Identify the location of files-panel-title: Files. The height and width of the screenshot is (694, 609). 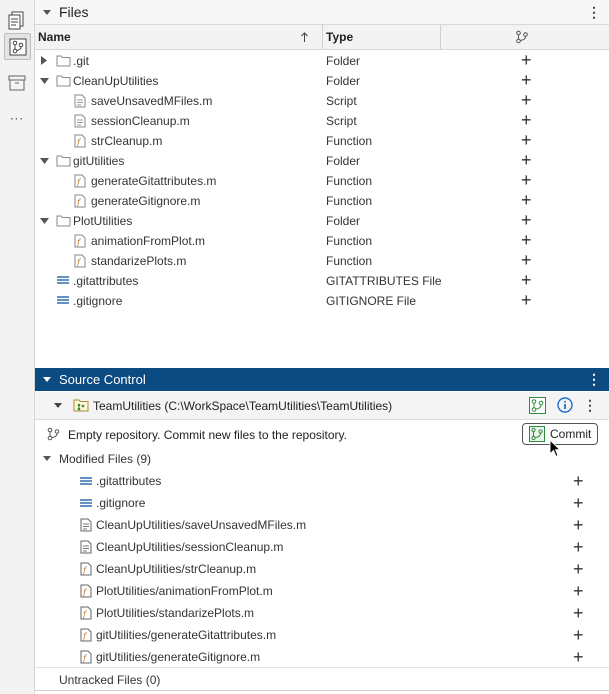
(74, 12).